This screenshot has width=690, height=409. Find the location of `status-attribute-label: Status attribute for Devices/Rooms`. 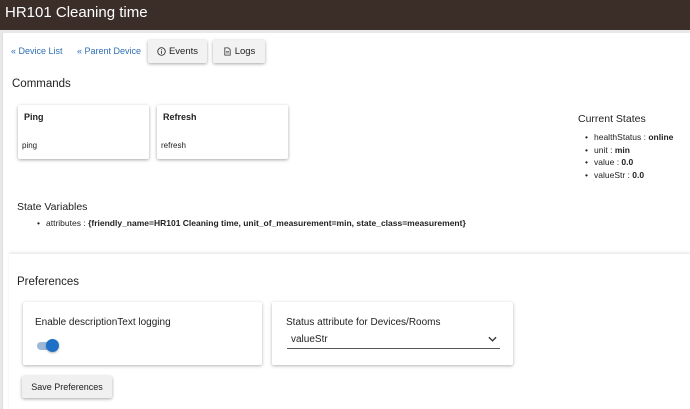

status-attribute-label: Status attribute for Devices/Rooms is located at coordinates (363, 322).